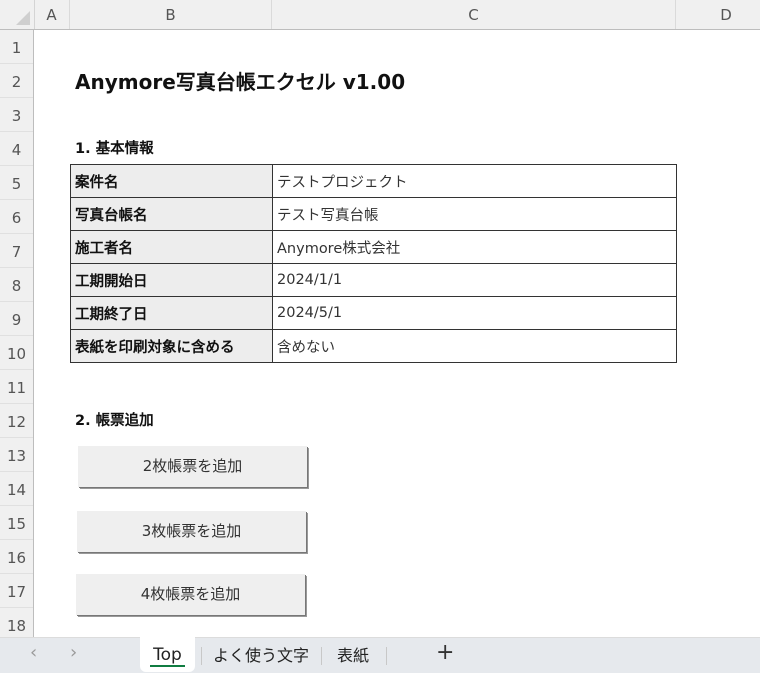 The image size is (760, 674). I want to click on row-header: 15, so click(16, 523).